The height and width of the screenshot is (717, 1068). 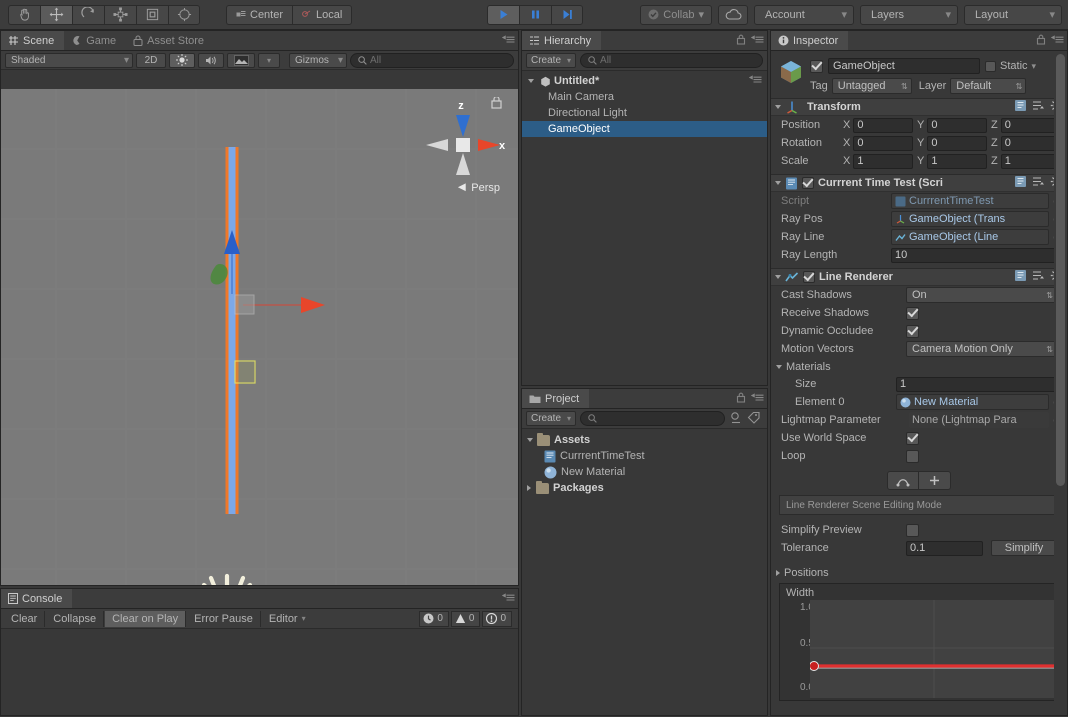 What do you see at coordinates (972, 402) in the screenshot?
I see `element0-material-field: New Material` at bounding box center [972, 402].